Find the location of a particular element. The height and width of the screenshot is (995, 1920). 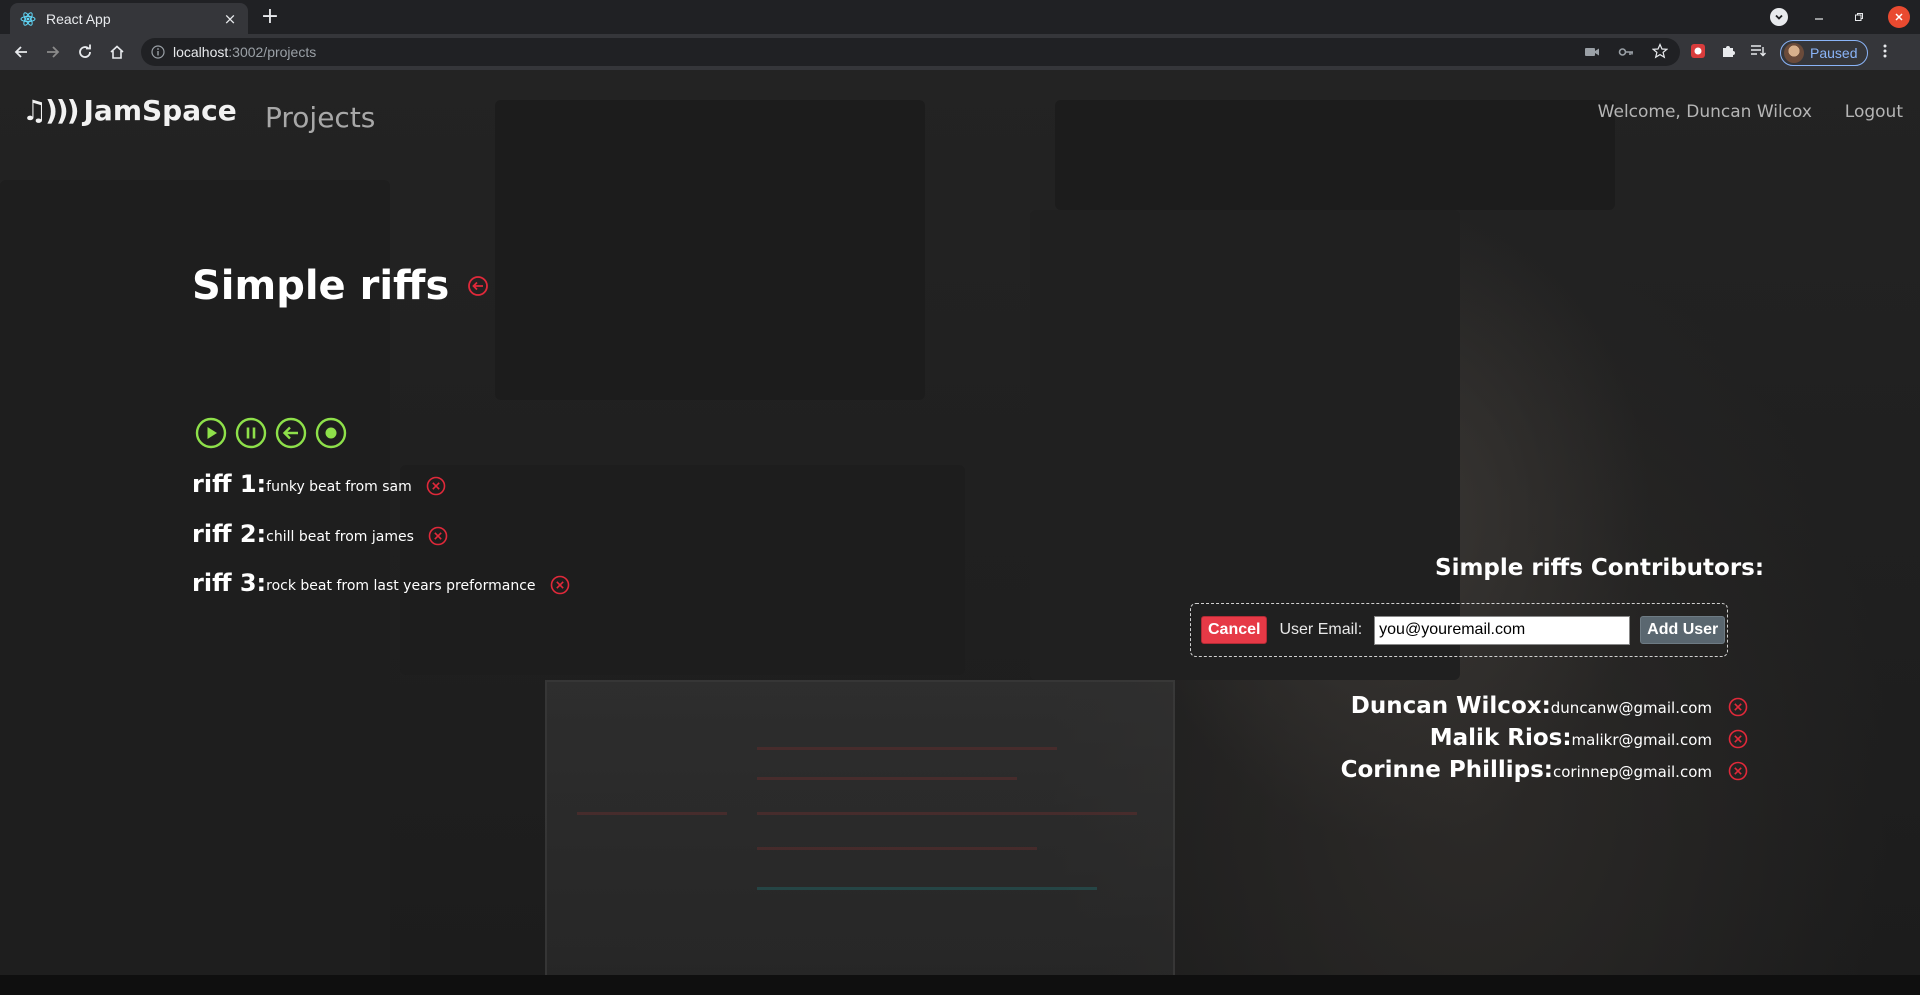

contributor-name: Malik Rios: is located at coordinates (1500, 738).